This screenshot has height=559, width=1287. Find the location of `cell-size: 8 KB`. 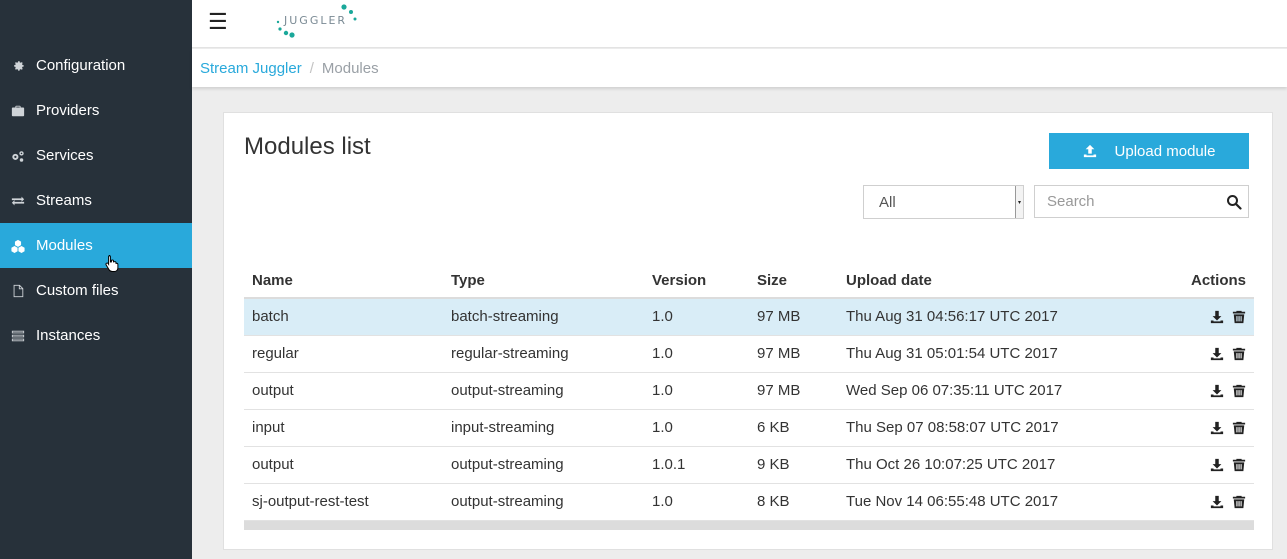

cell-size: 8 KB is located at coordinates (793, 502).